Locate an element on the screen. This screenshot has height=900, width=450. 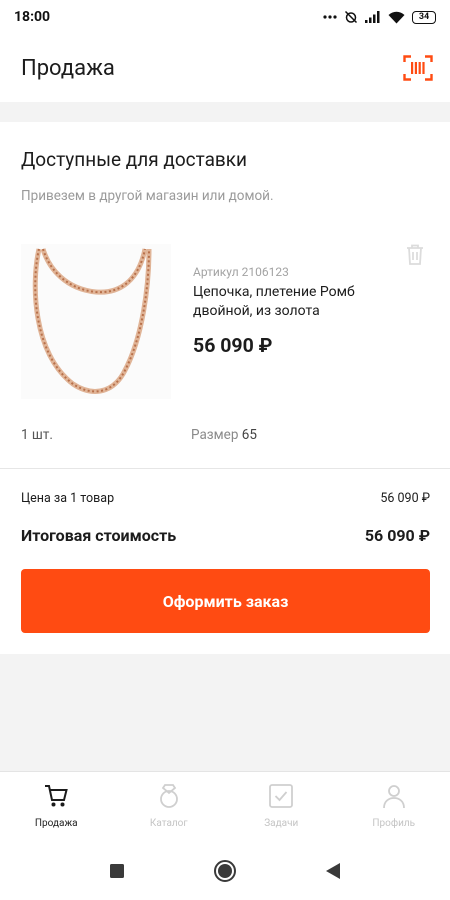
delete-button is located at coordinates (415, 254).